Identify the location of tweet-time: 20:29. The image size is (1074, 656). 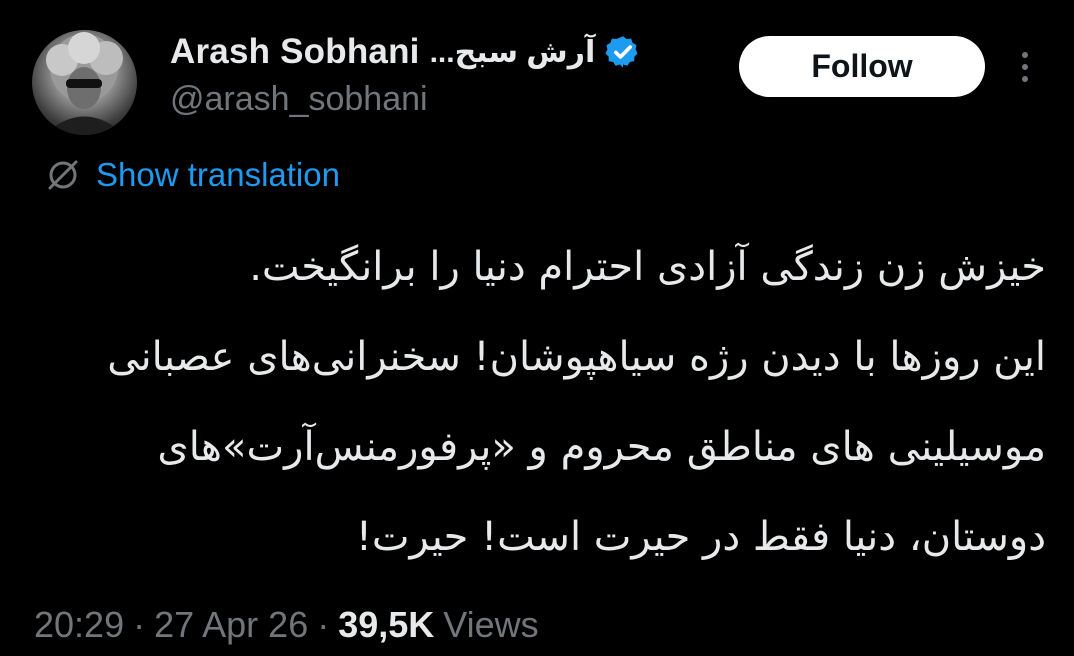
(79, 625).